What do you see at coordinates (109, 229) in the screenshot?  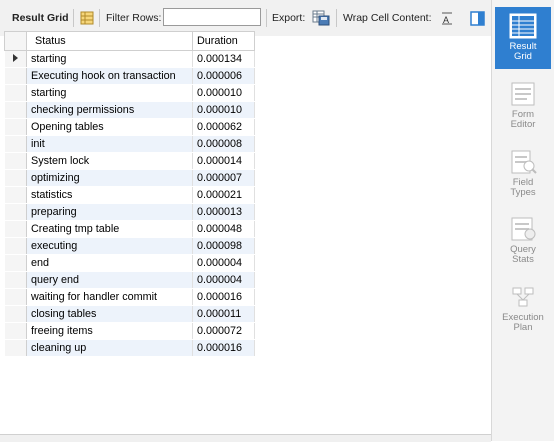 I see `cell-status: Creating tmp table` at bounding box center [109, 229].